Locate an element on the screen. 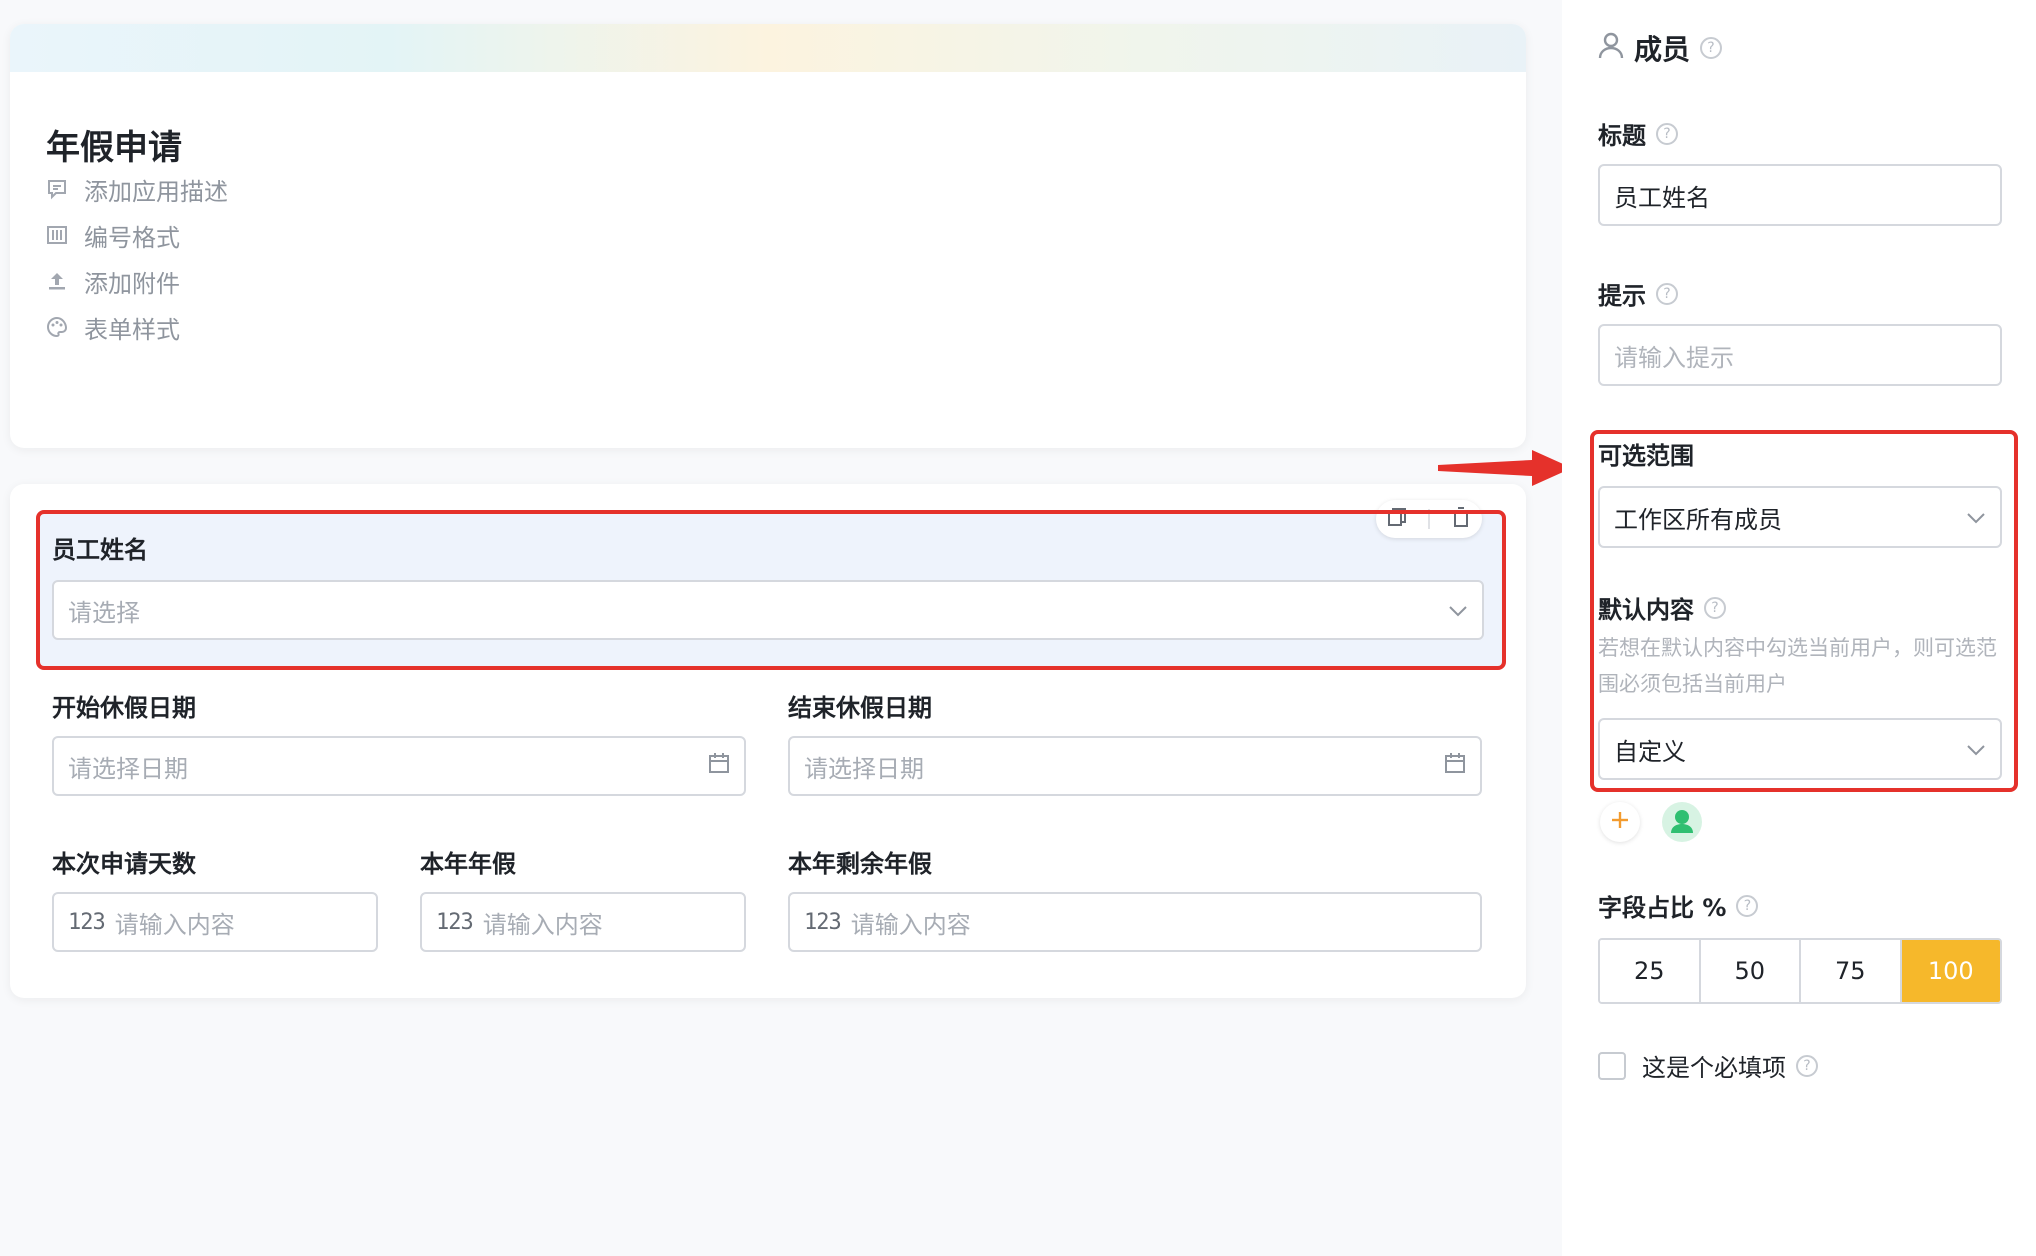 The height and width of the screenshot is (1256, 2036). add-member-button is located at coordinates (1620, 822).